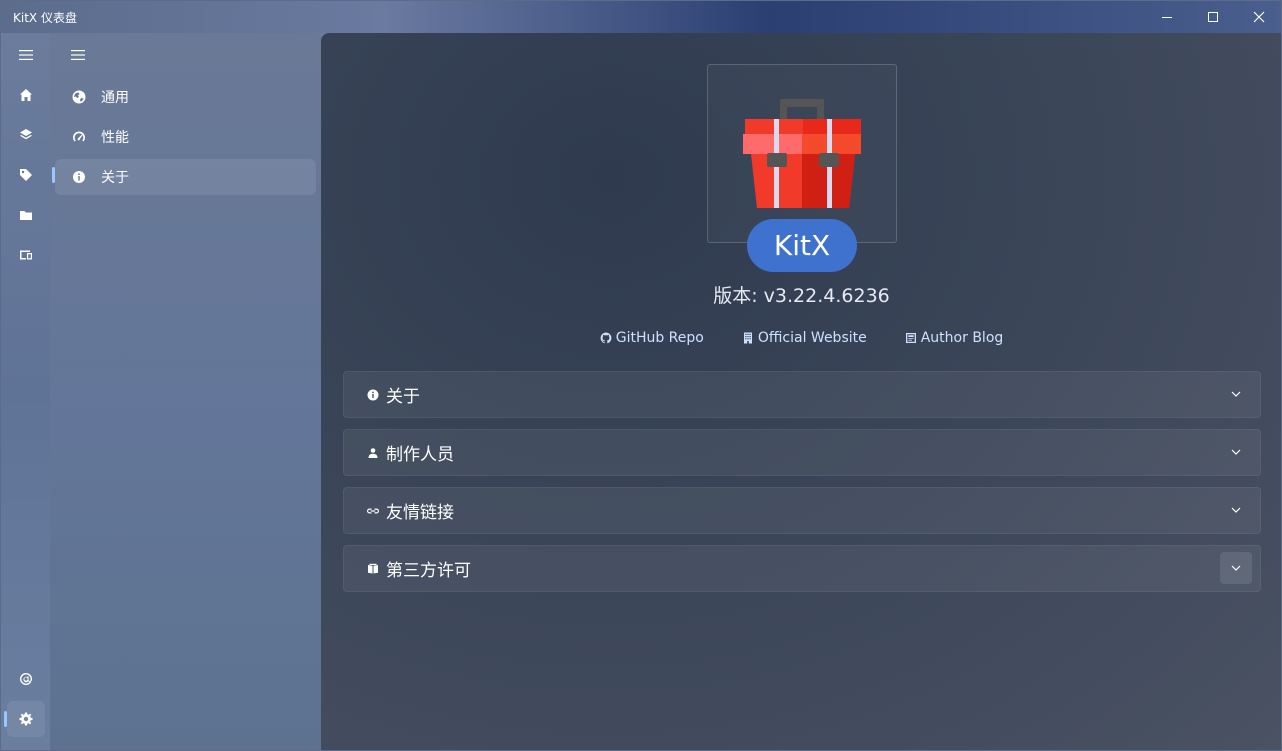 This screenshot has width=1282, height=751. Describe the element at coordinates (185, 97) in the screenshot. I see `nav-item-general: 通用` at that location.